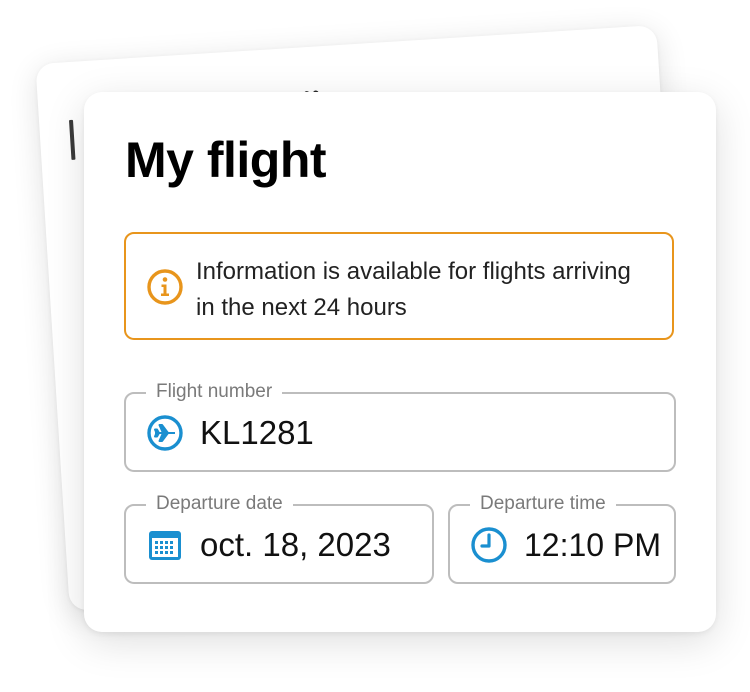 The image size is (750, 692). Describe the element at coordinates (219, 504) in the screenshot. I see `departure-date-label: Departure date` at that location.